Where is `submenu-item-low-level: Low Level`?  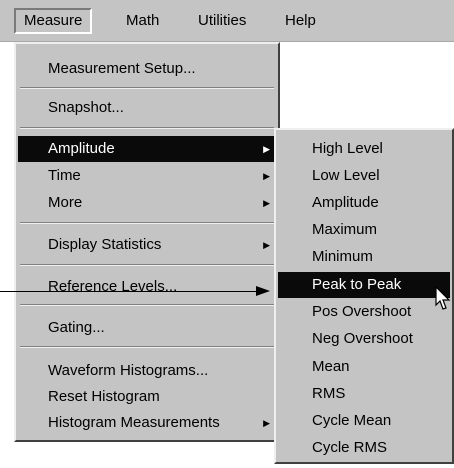
submenu-item-low-level: Low Level is located at coordinates (364, 176).